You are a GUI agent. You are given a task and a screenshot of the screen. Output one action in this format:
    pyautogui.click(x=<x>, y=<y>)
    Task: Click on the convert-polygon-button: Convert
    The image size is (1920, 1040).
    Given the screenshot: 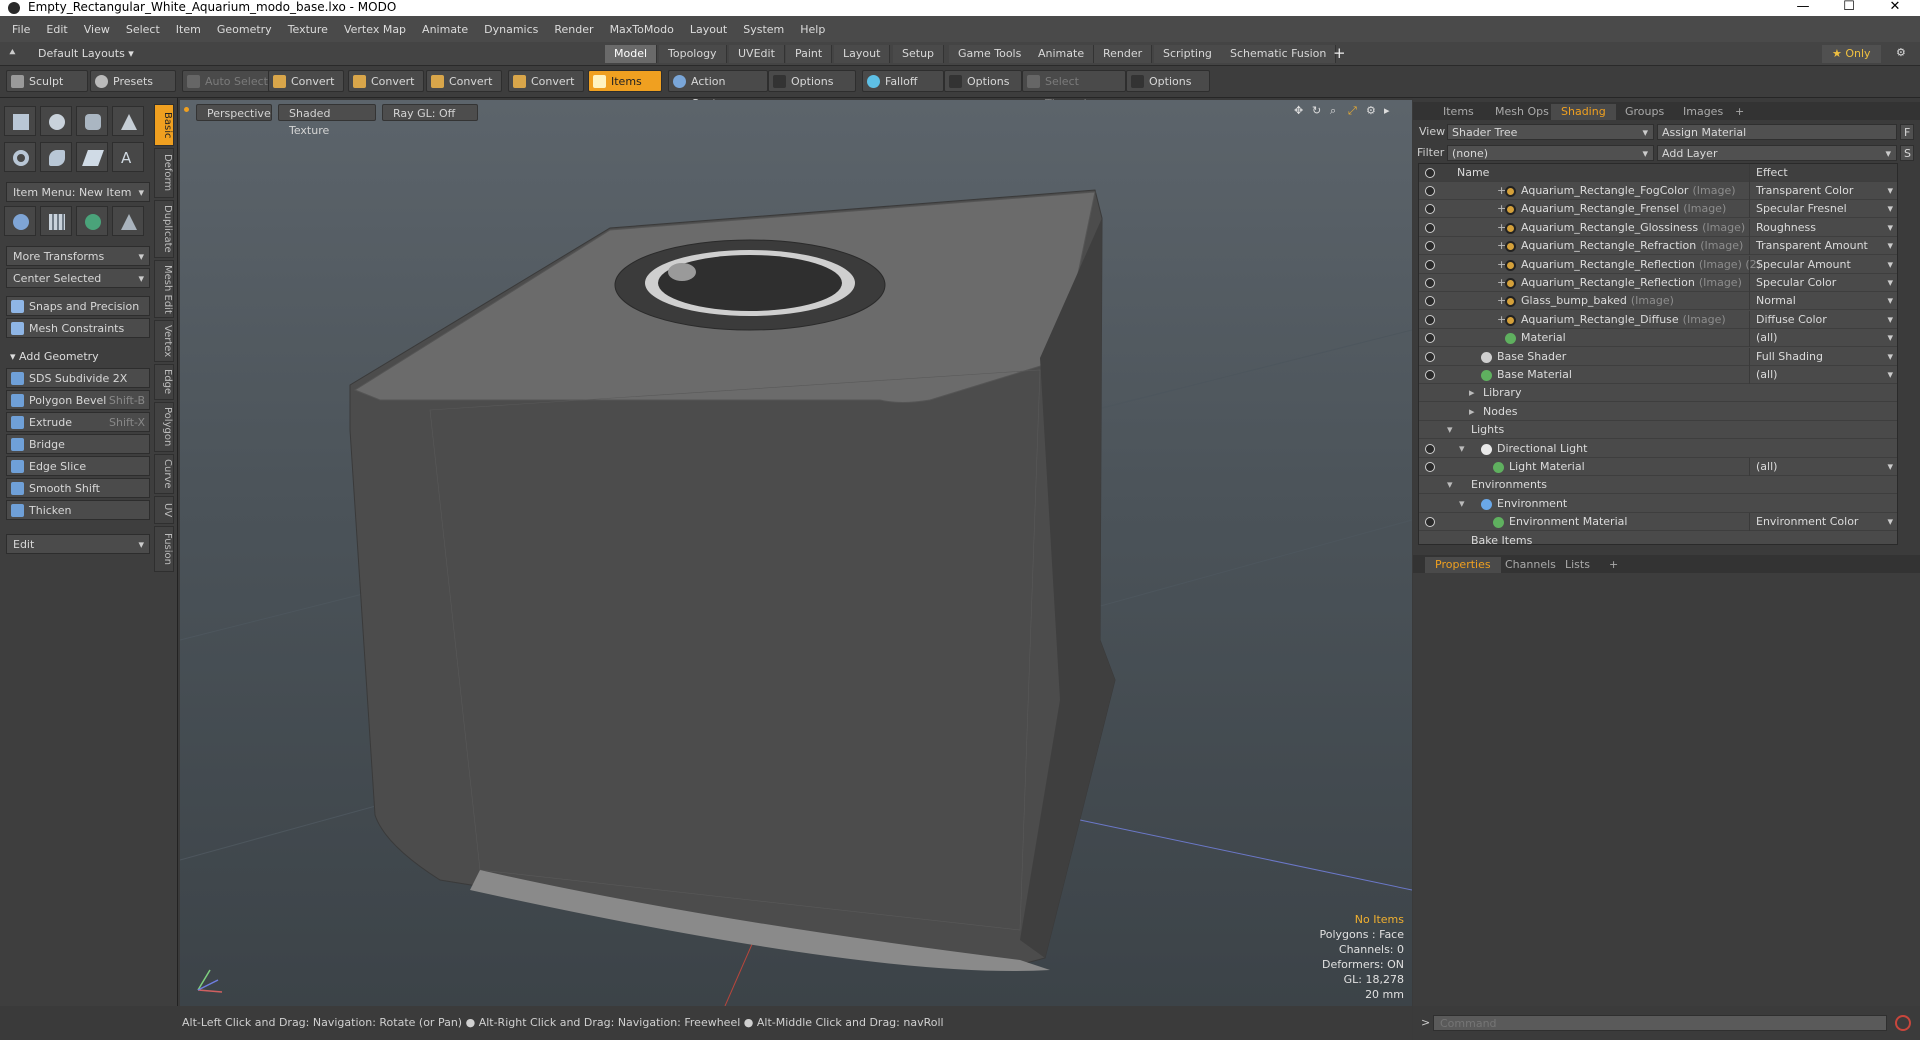 What is the action you would take?
    pyautogui.click(x=464, y=81)
    